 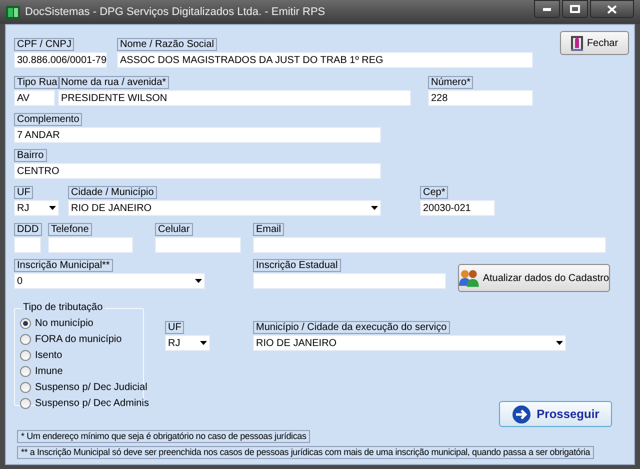 I want to click on field-label: Celular, so click(x=174, y=229).